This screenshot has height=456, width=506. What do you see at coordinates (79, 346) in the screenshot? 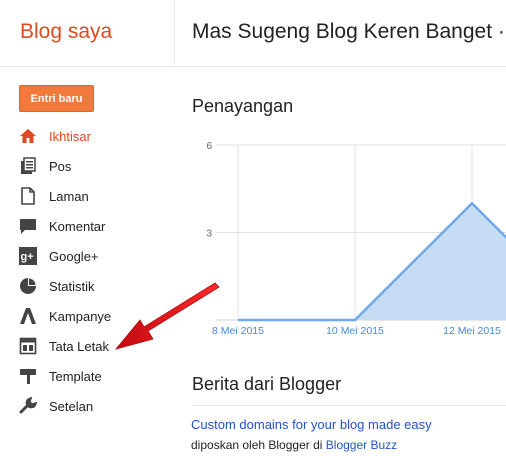
I see `sidebar-item-label: Tata Letak` at bounding box center [79, 346].